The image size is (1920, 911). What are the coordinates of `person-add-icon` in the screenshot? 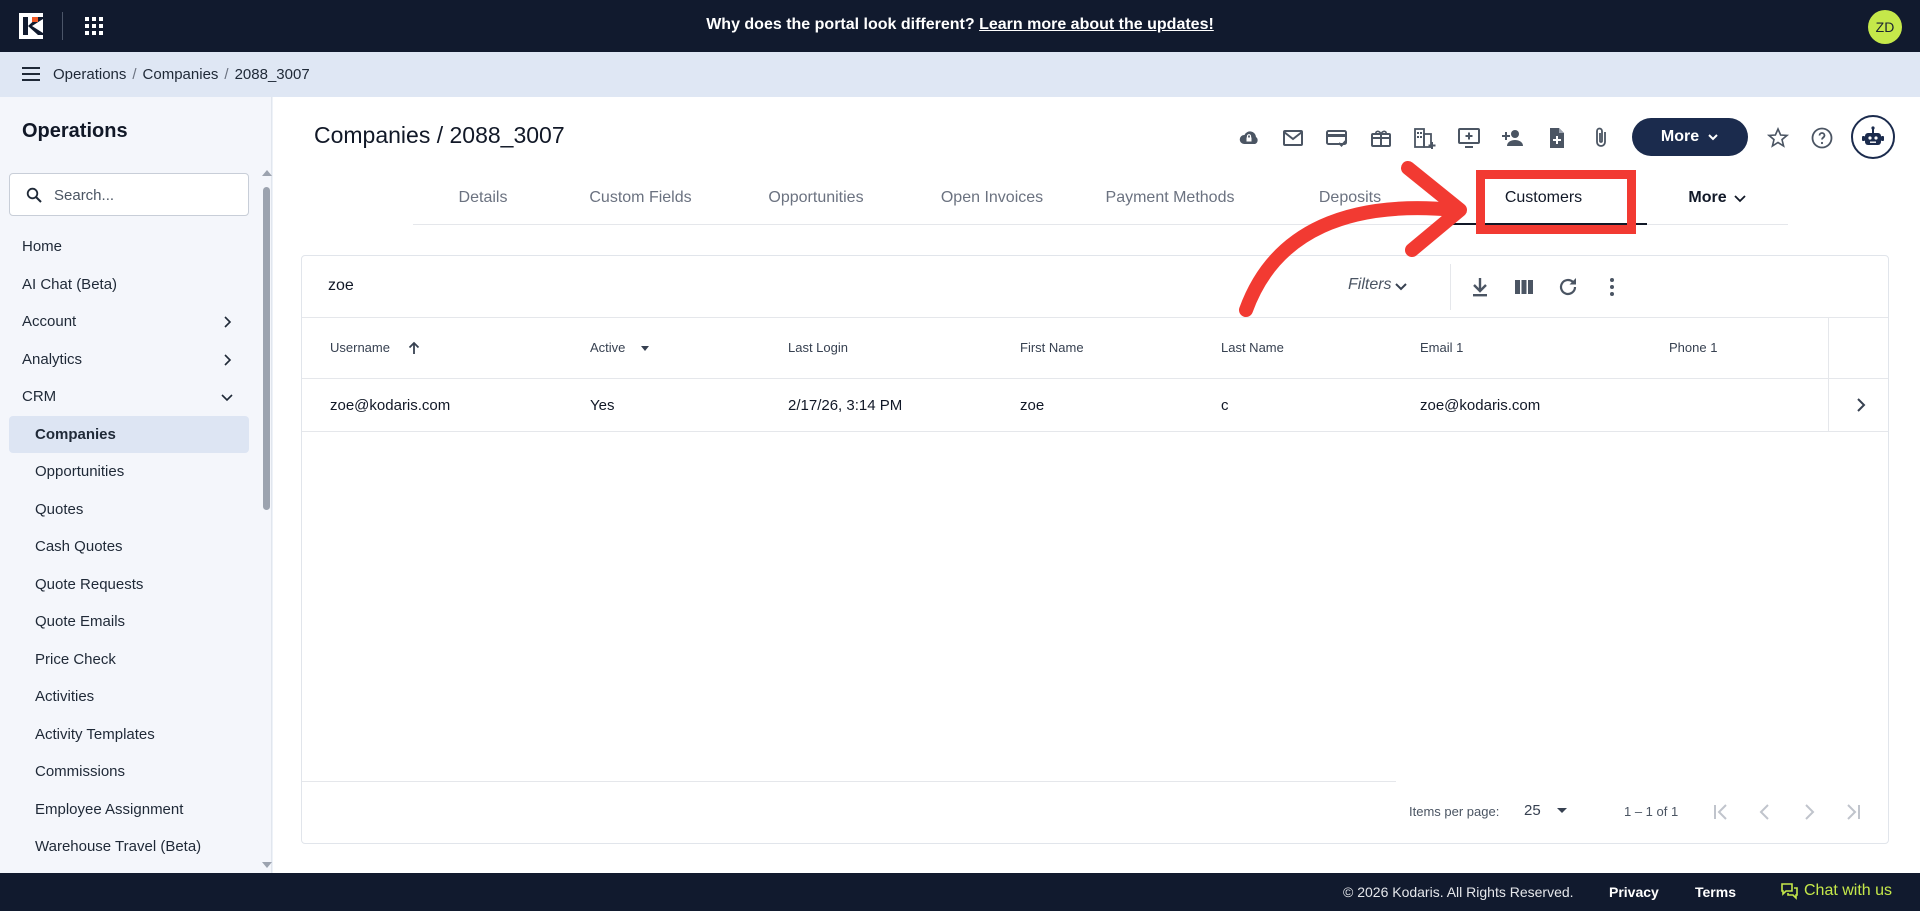 It's located at (1513, 138).